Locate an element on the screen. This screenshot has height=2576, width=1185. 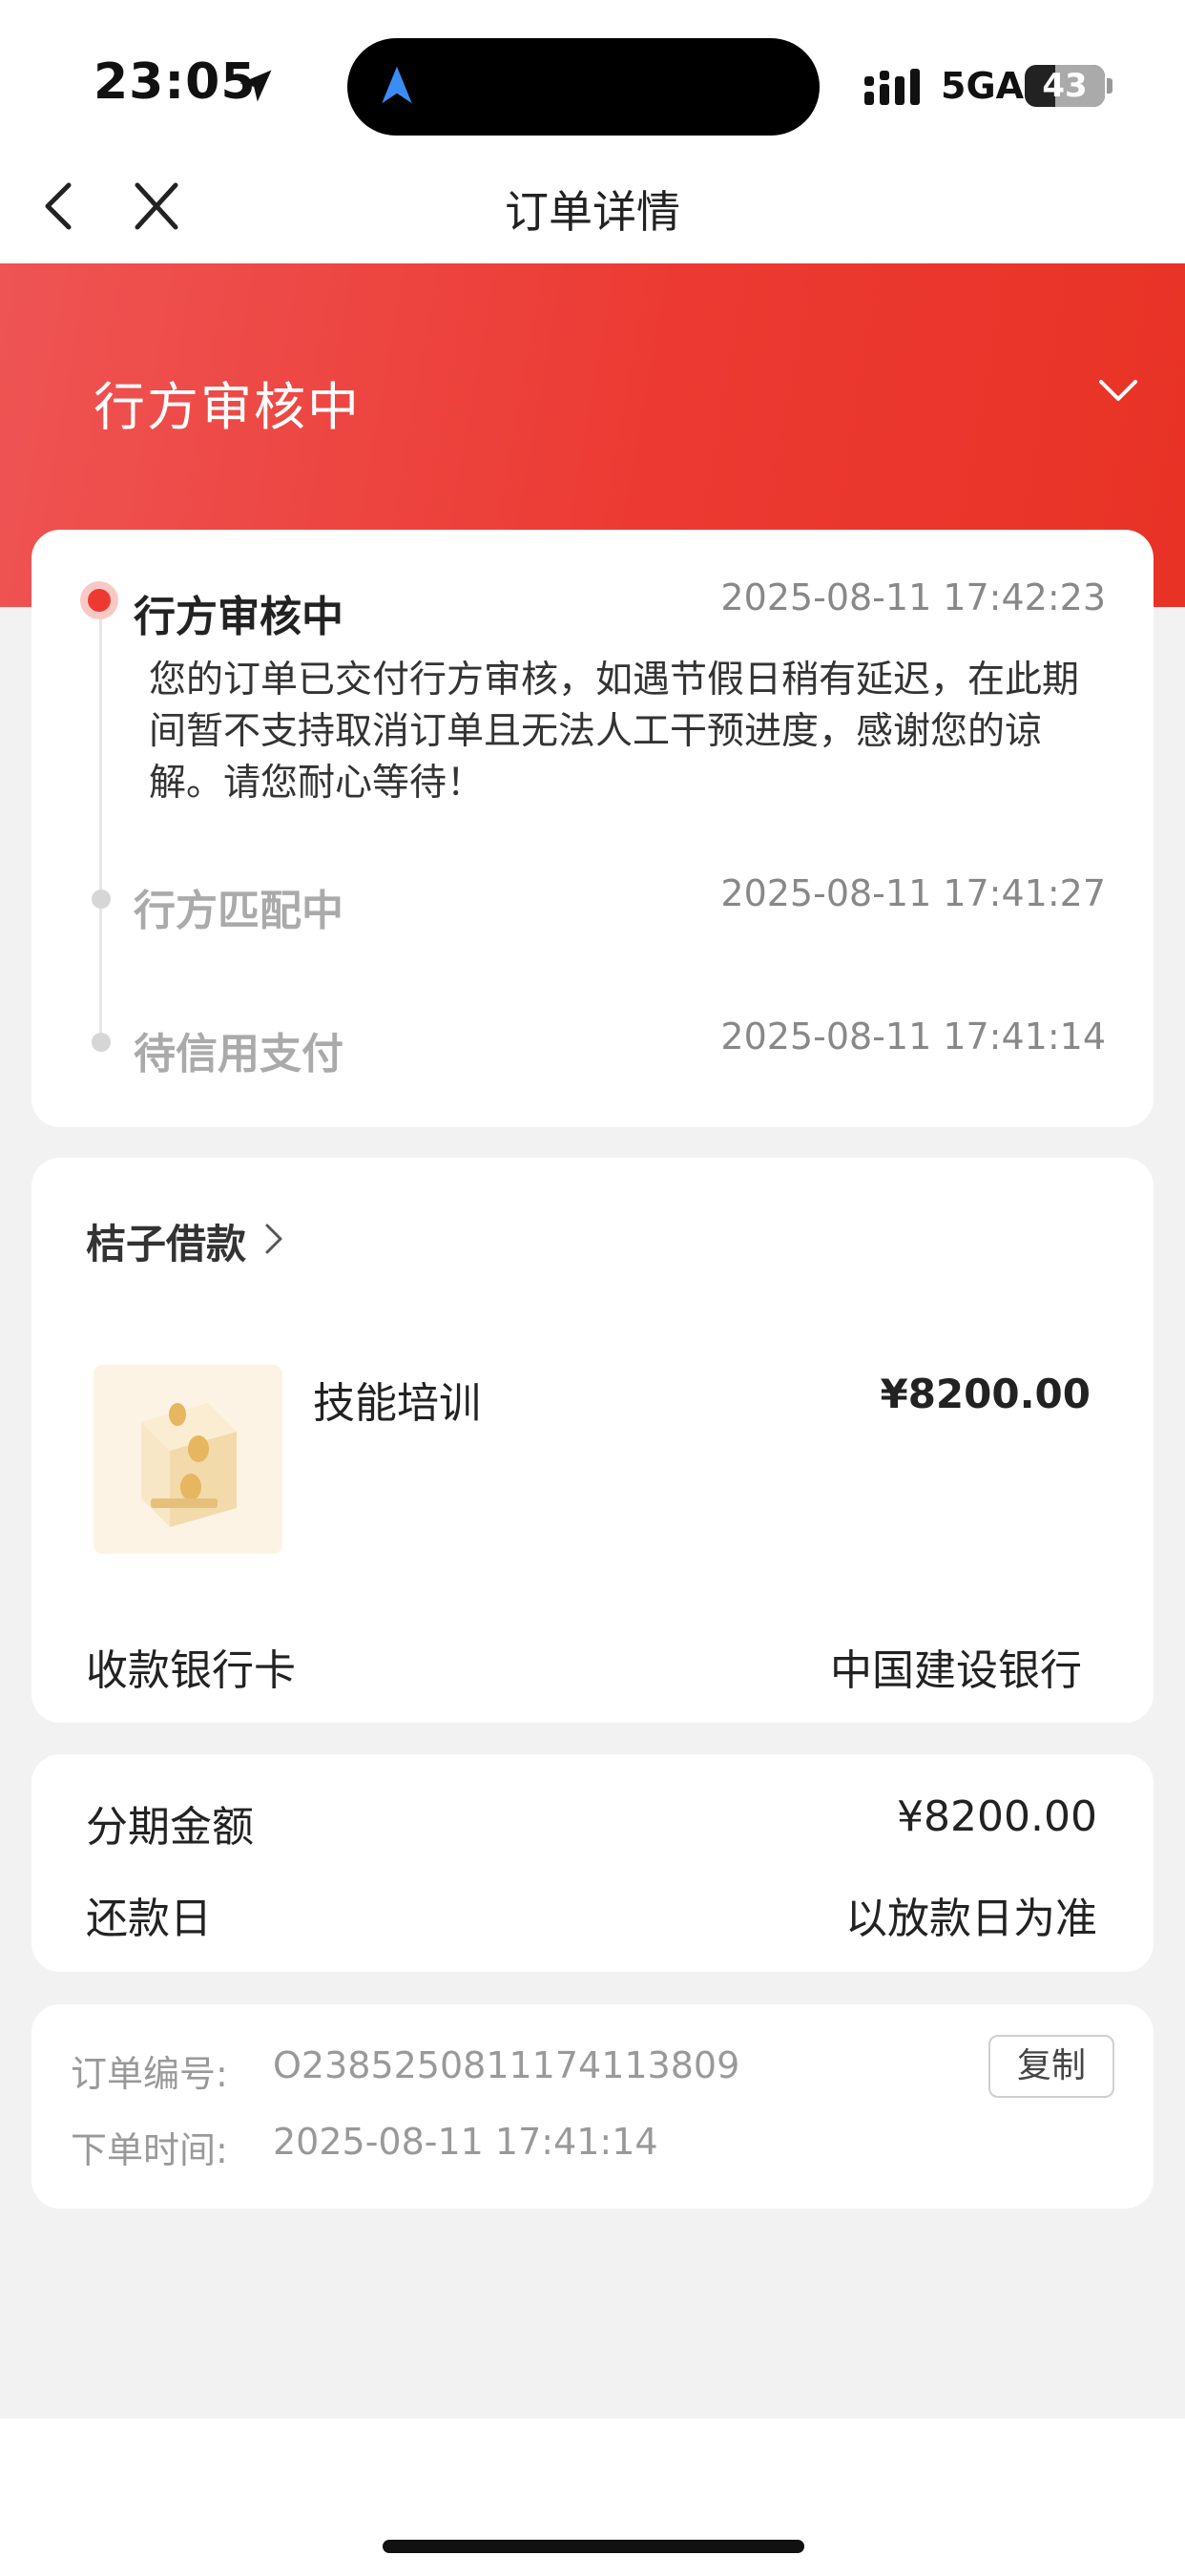
timeline-step-title: 待信用支付 is located at coordinates (238, 1054).